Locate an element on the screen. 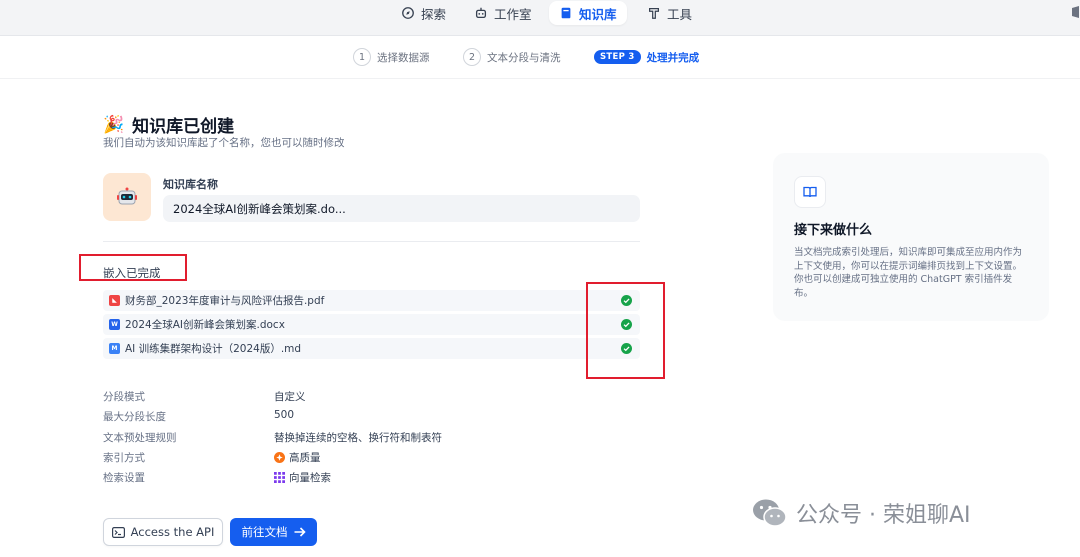 This screenshot has height=557, width=1080. setting-value: 自定义 is located at coordinates (290, 396).